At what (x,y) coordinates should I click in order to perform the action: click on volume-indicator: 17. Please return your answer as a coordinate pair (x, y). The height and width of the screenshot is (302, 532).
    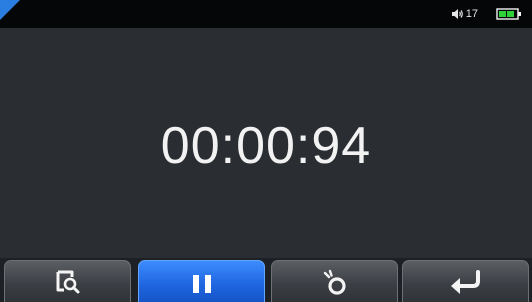
    Looking at the image, I should click on (464, 14).